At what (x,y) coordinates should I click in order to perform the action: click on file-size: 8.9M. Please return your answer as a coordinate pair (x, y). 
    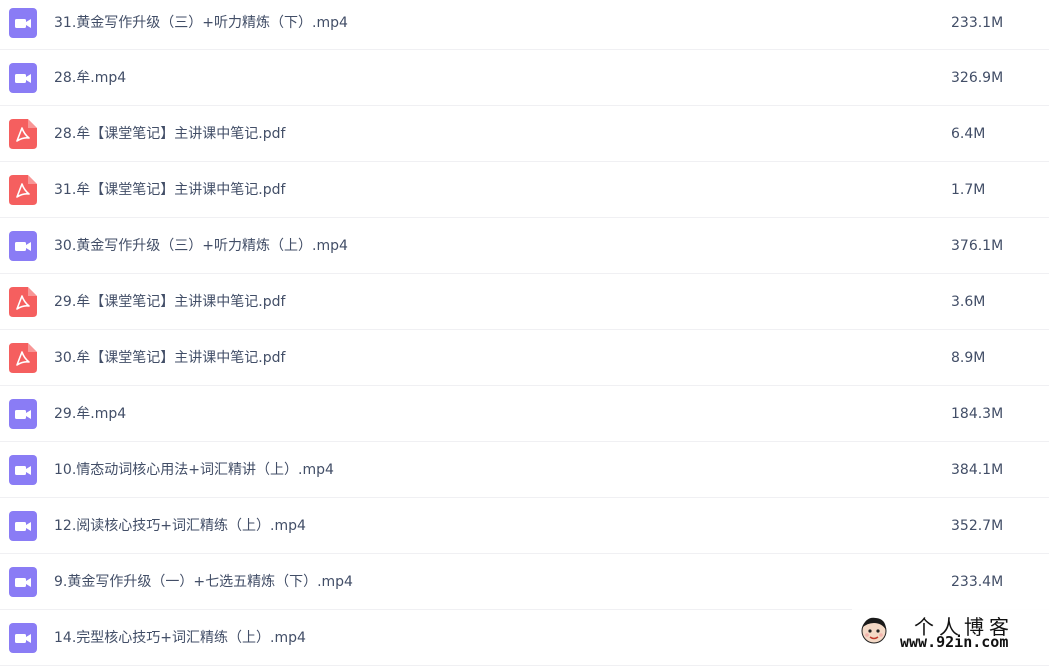
    Looking at the image, I should click on (968, 358).